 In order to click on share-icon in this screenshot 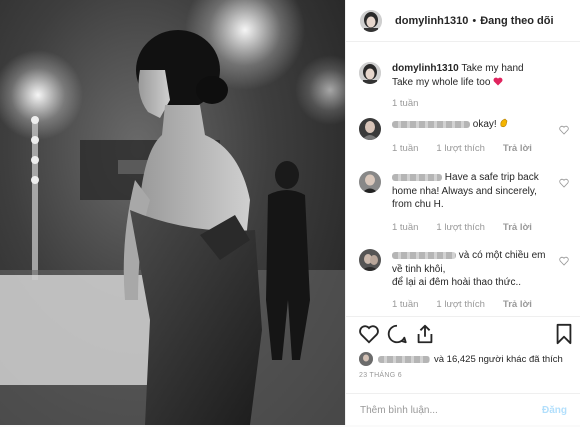, I will do `click(425, 334)`.